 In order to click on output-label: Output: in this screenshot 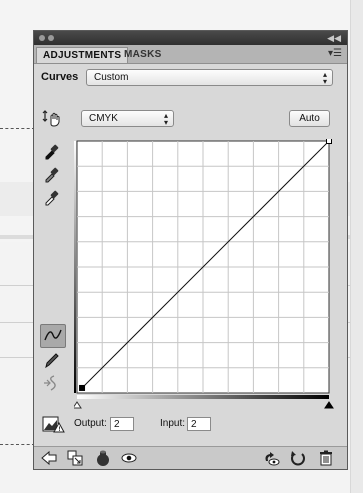, I will do `click(90, 423)`.